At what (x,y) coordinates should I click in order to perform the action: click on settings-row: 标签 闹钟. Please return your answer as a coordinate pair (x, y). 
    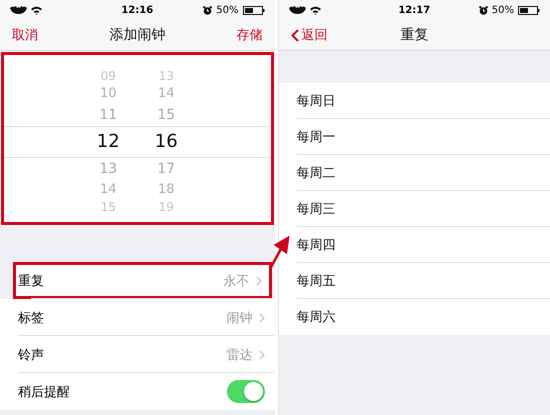
    Looking at the image, I should click on (137, 317).